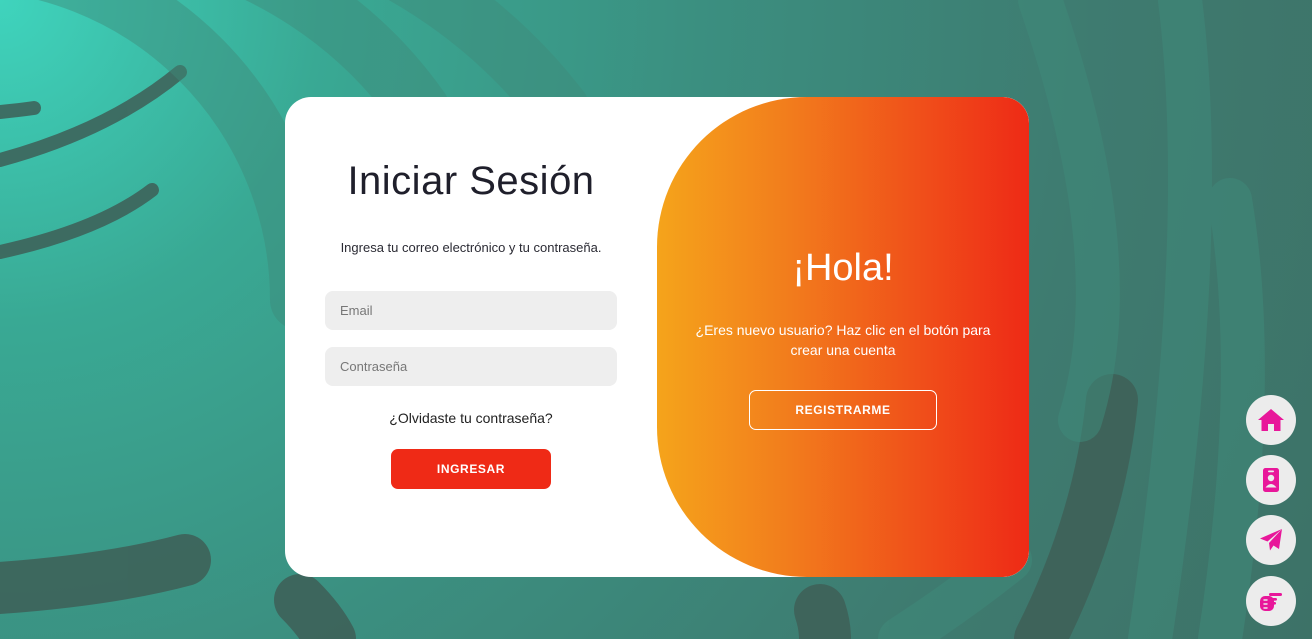 The image size is (1312, 639). What do you see at coordinates (471, 469) in the screenshot?
I see `login-button: INGRESAR` at bounding box center [471, 469].